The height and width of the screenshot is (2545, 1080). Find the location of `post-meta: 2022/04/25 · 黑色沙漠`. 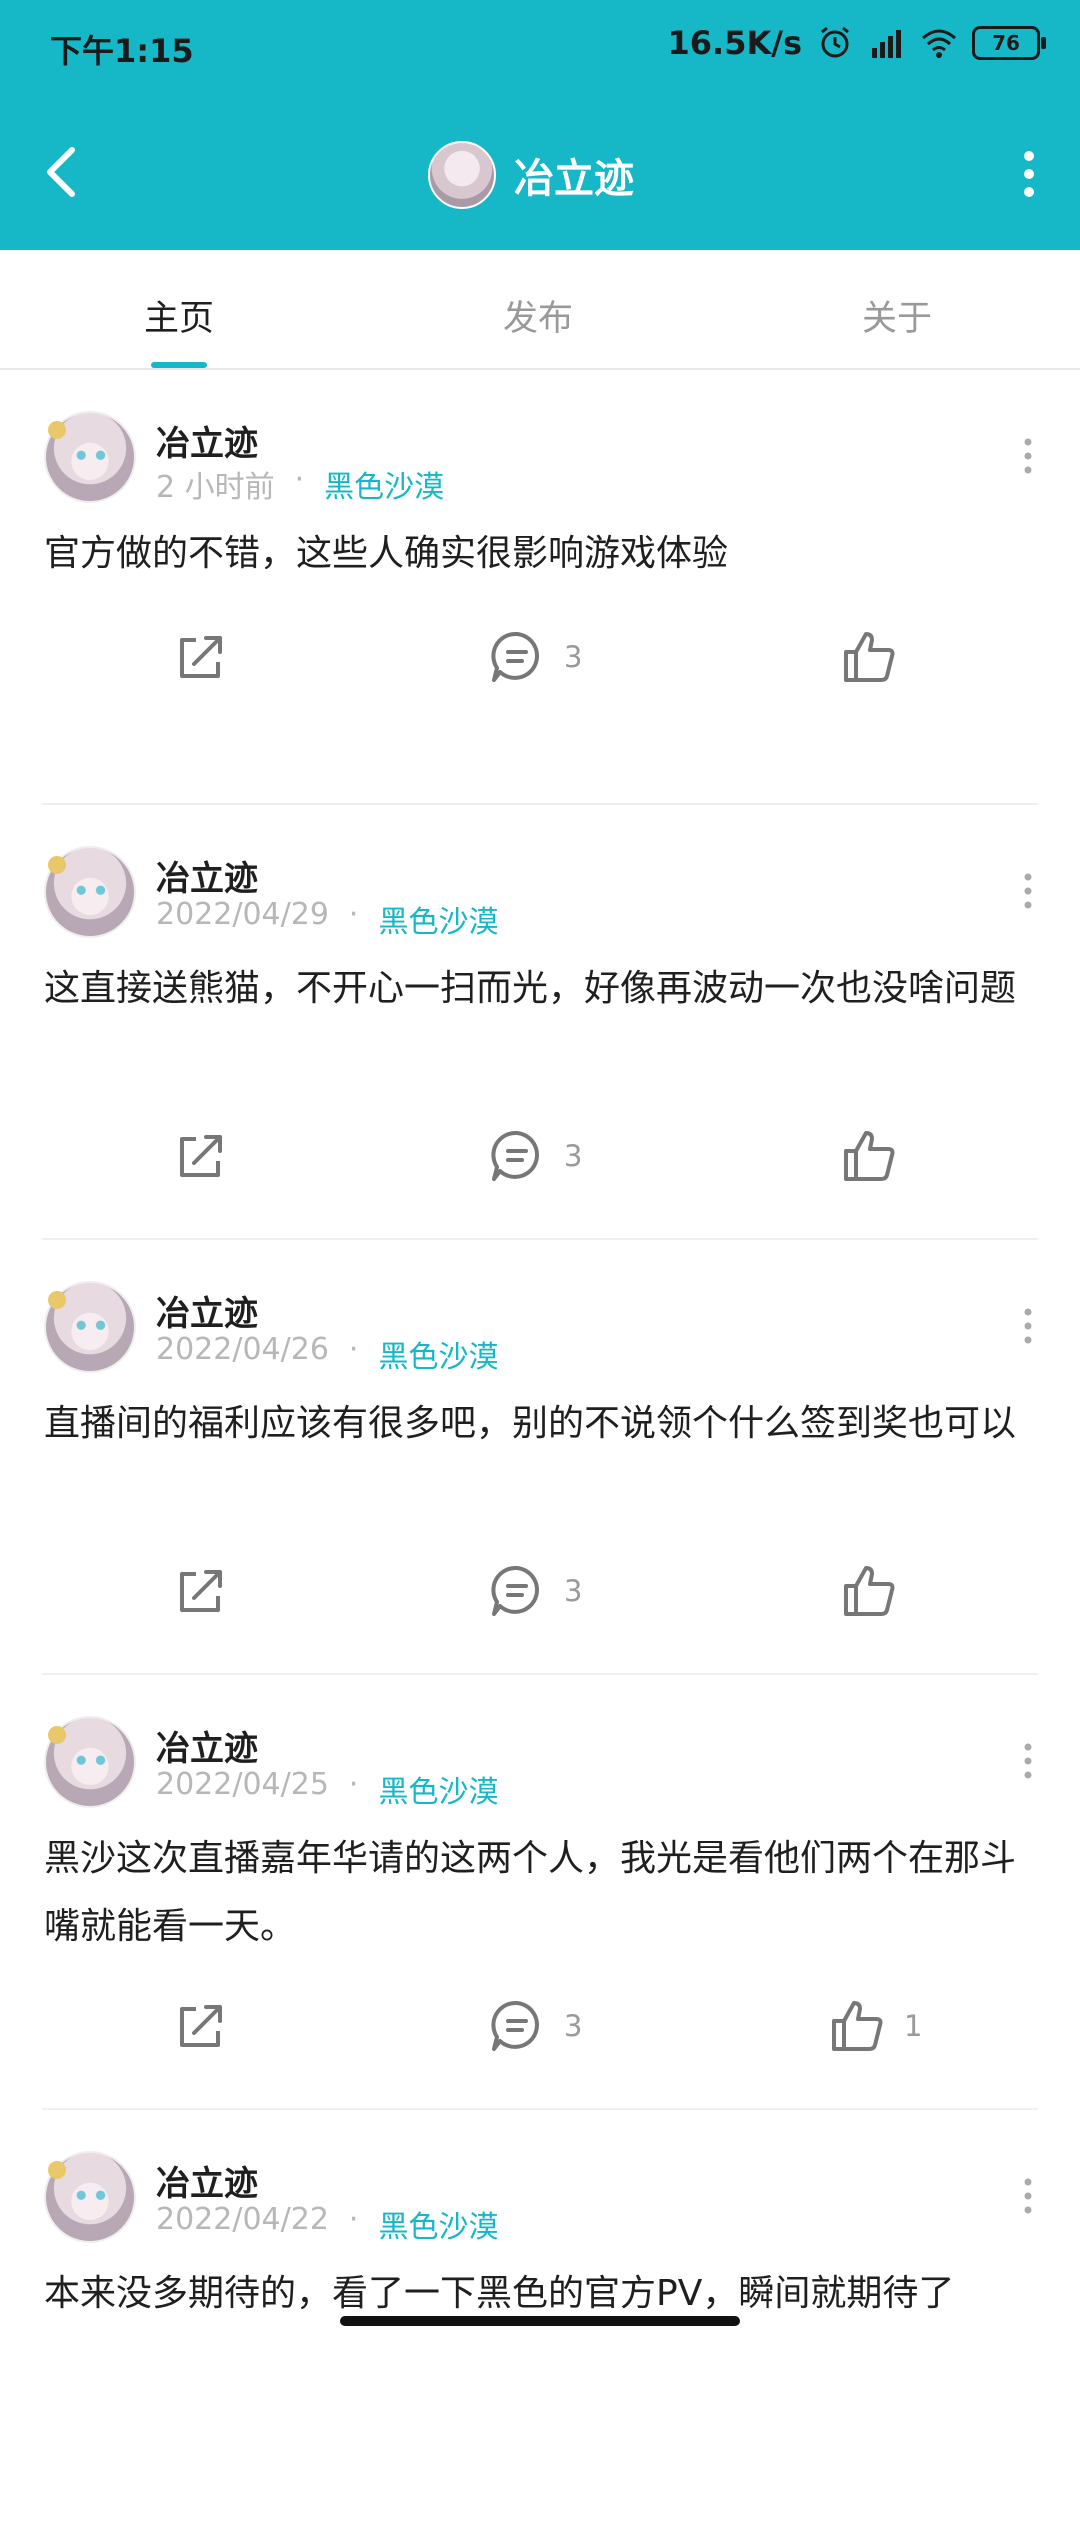

post-meta: 2022/04/25 · 黑色沙漠 is located at coordinates (327, 1789).